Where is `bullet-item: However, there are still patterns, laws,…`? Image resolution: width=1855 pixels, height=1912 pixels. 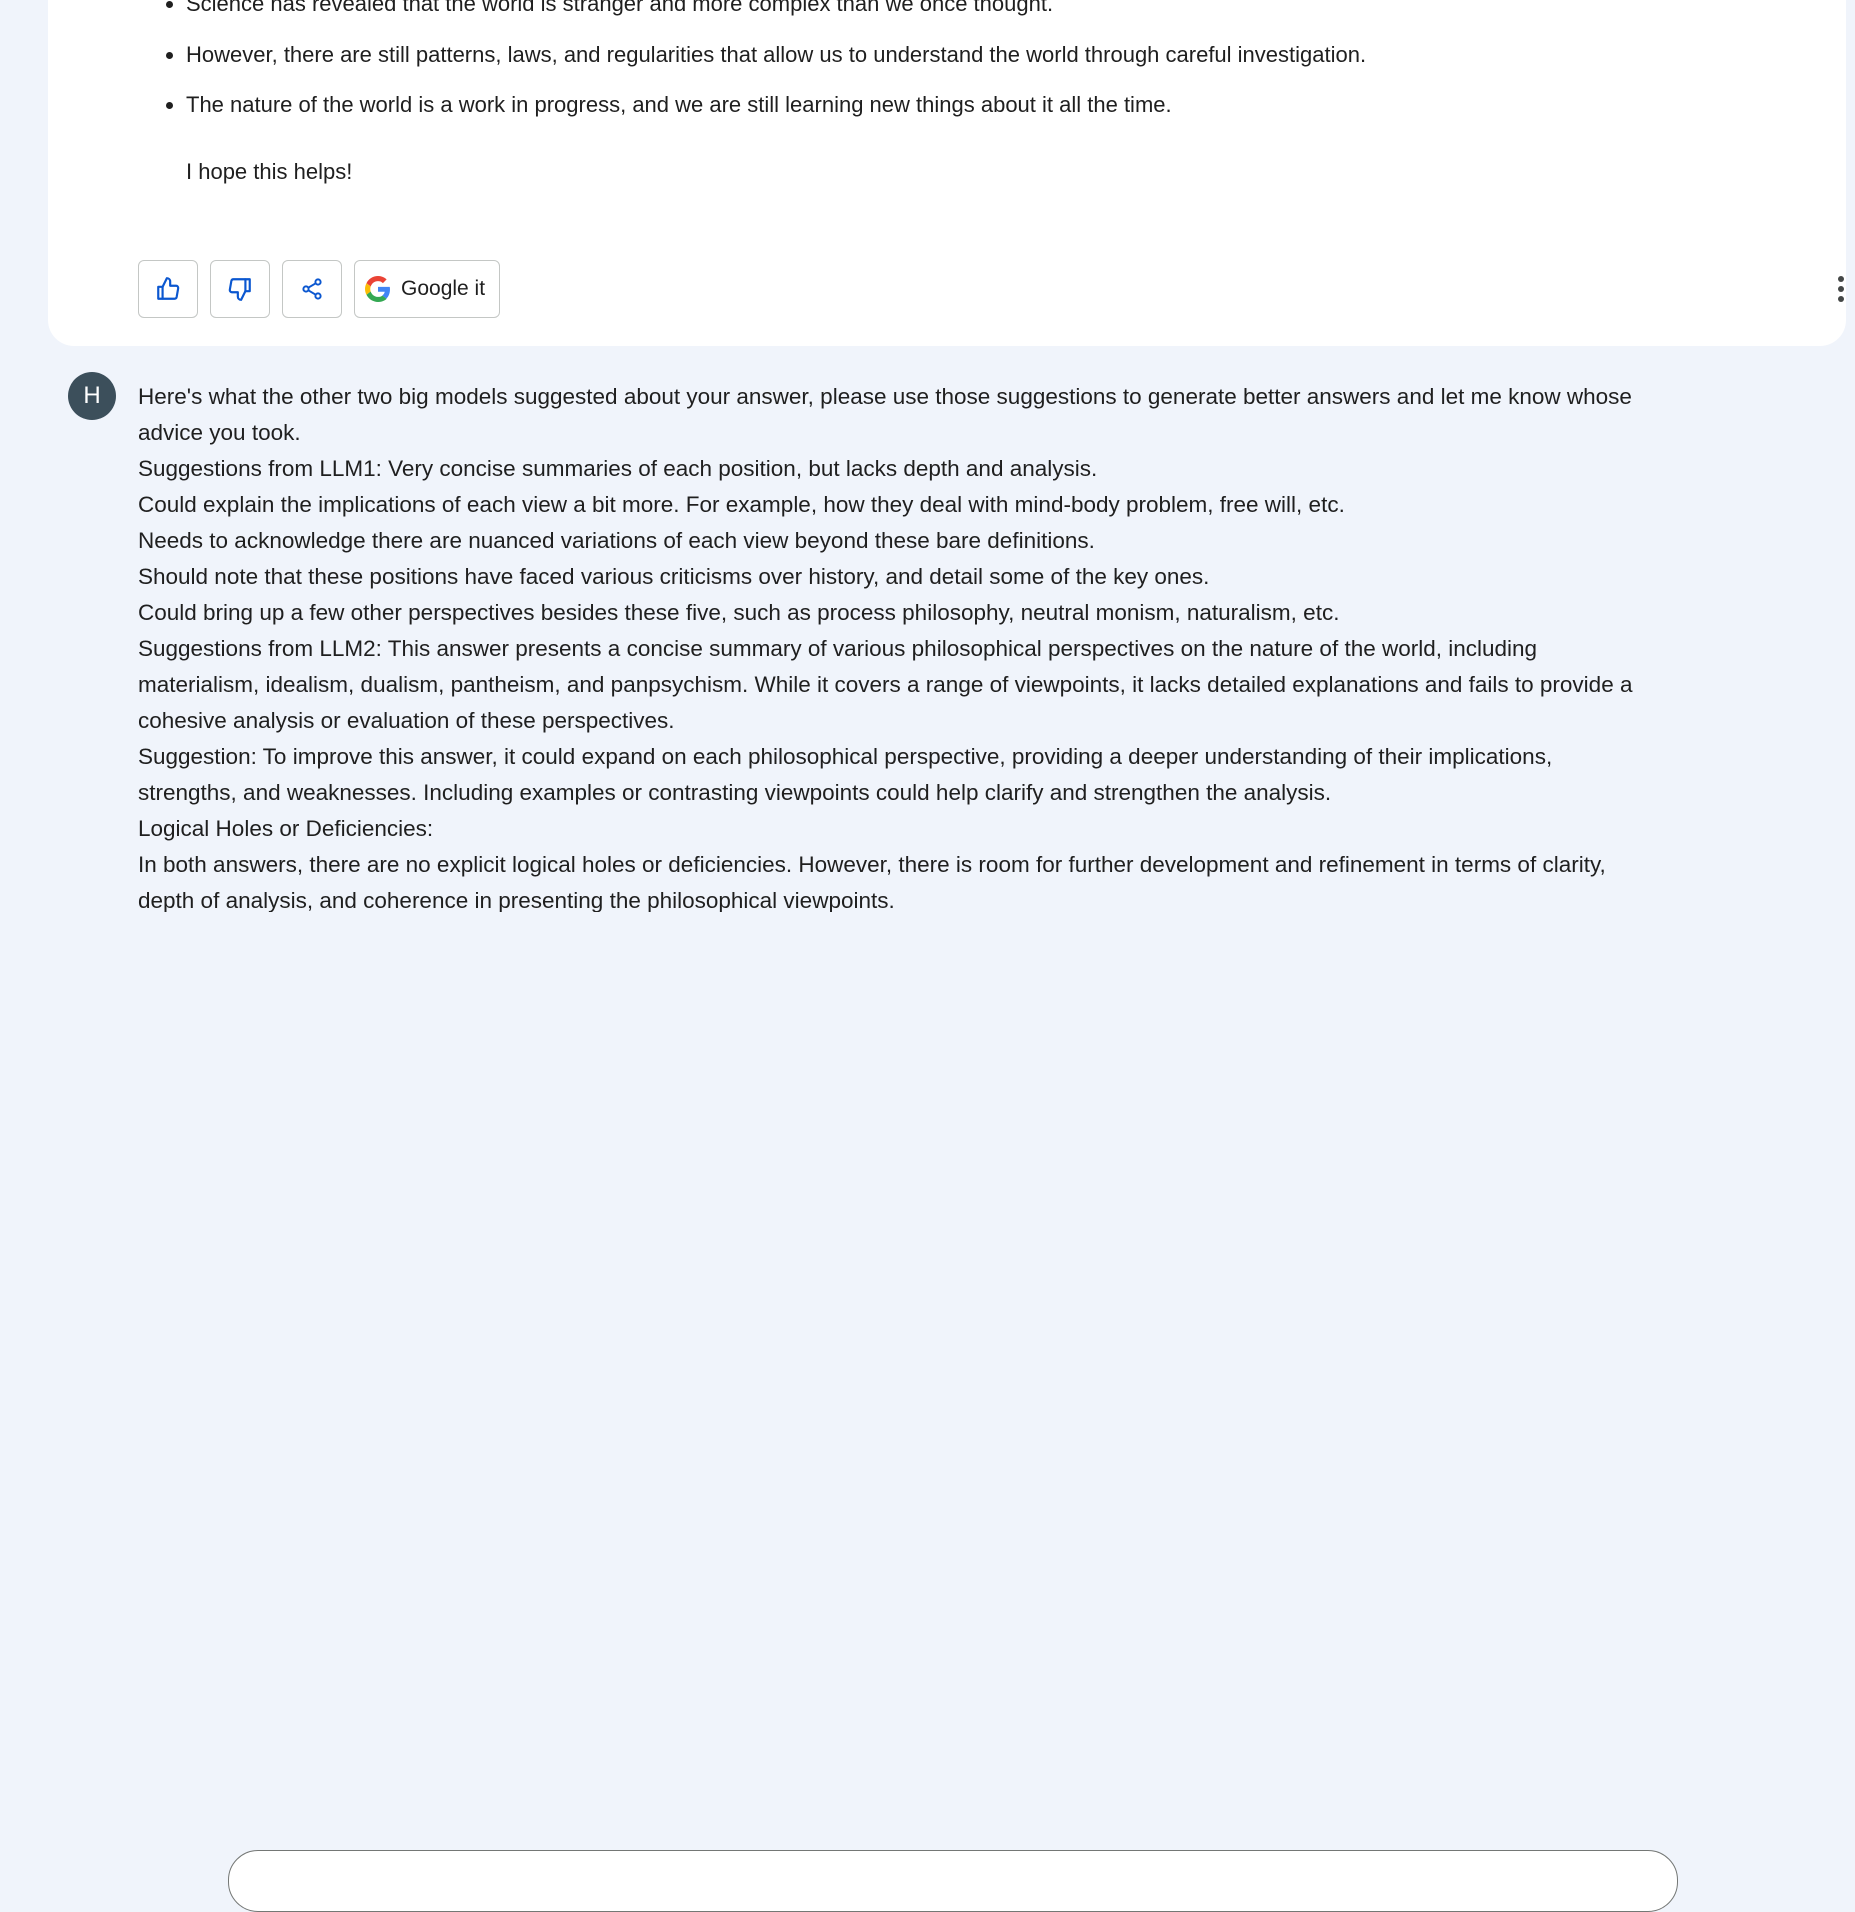
bullet-item: However, there are still patterns, laws,… is located at coordinates (748, 55).